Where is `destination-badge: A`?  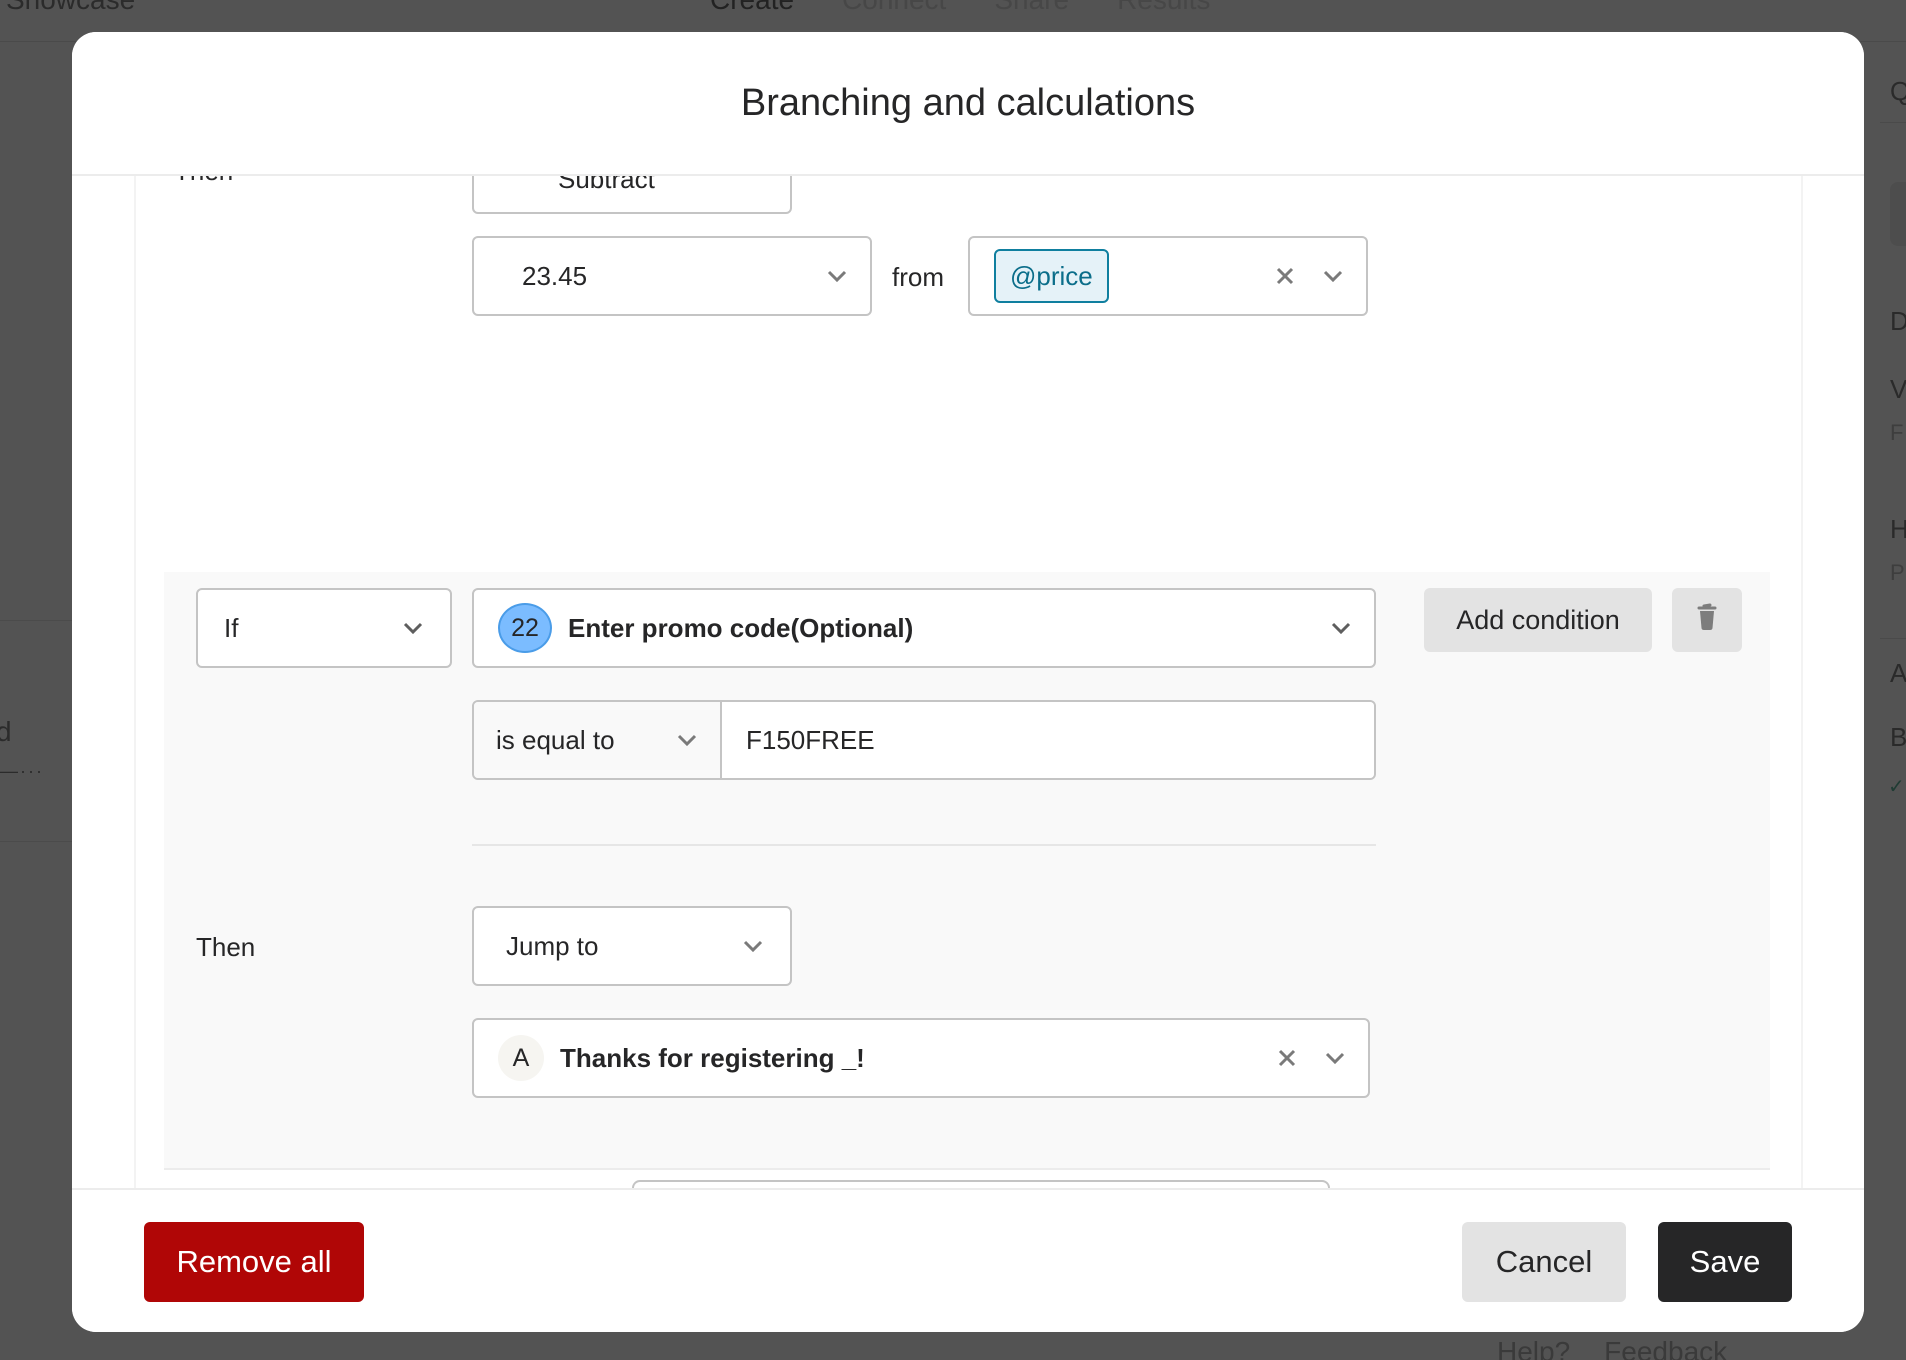 destination-badge: A is located at coordinates (521, 1058).